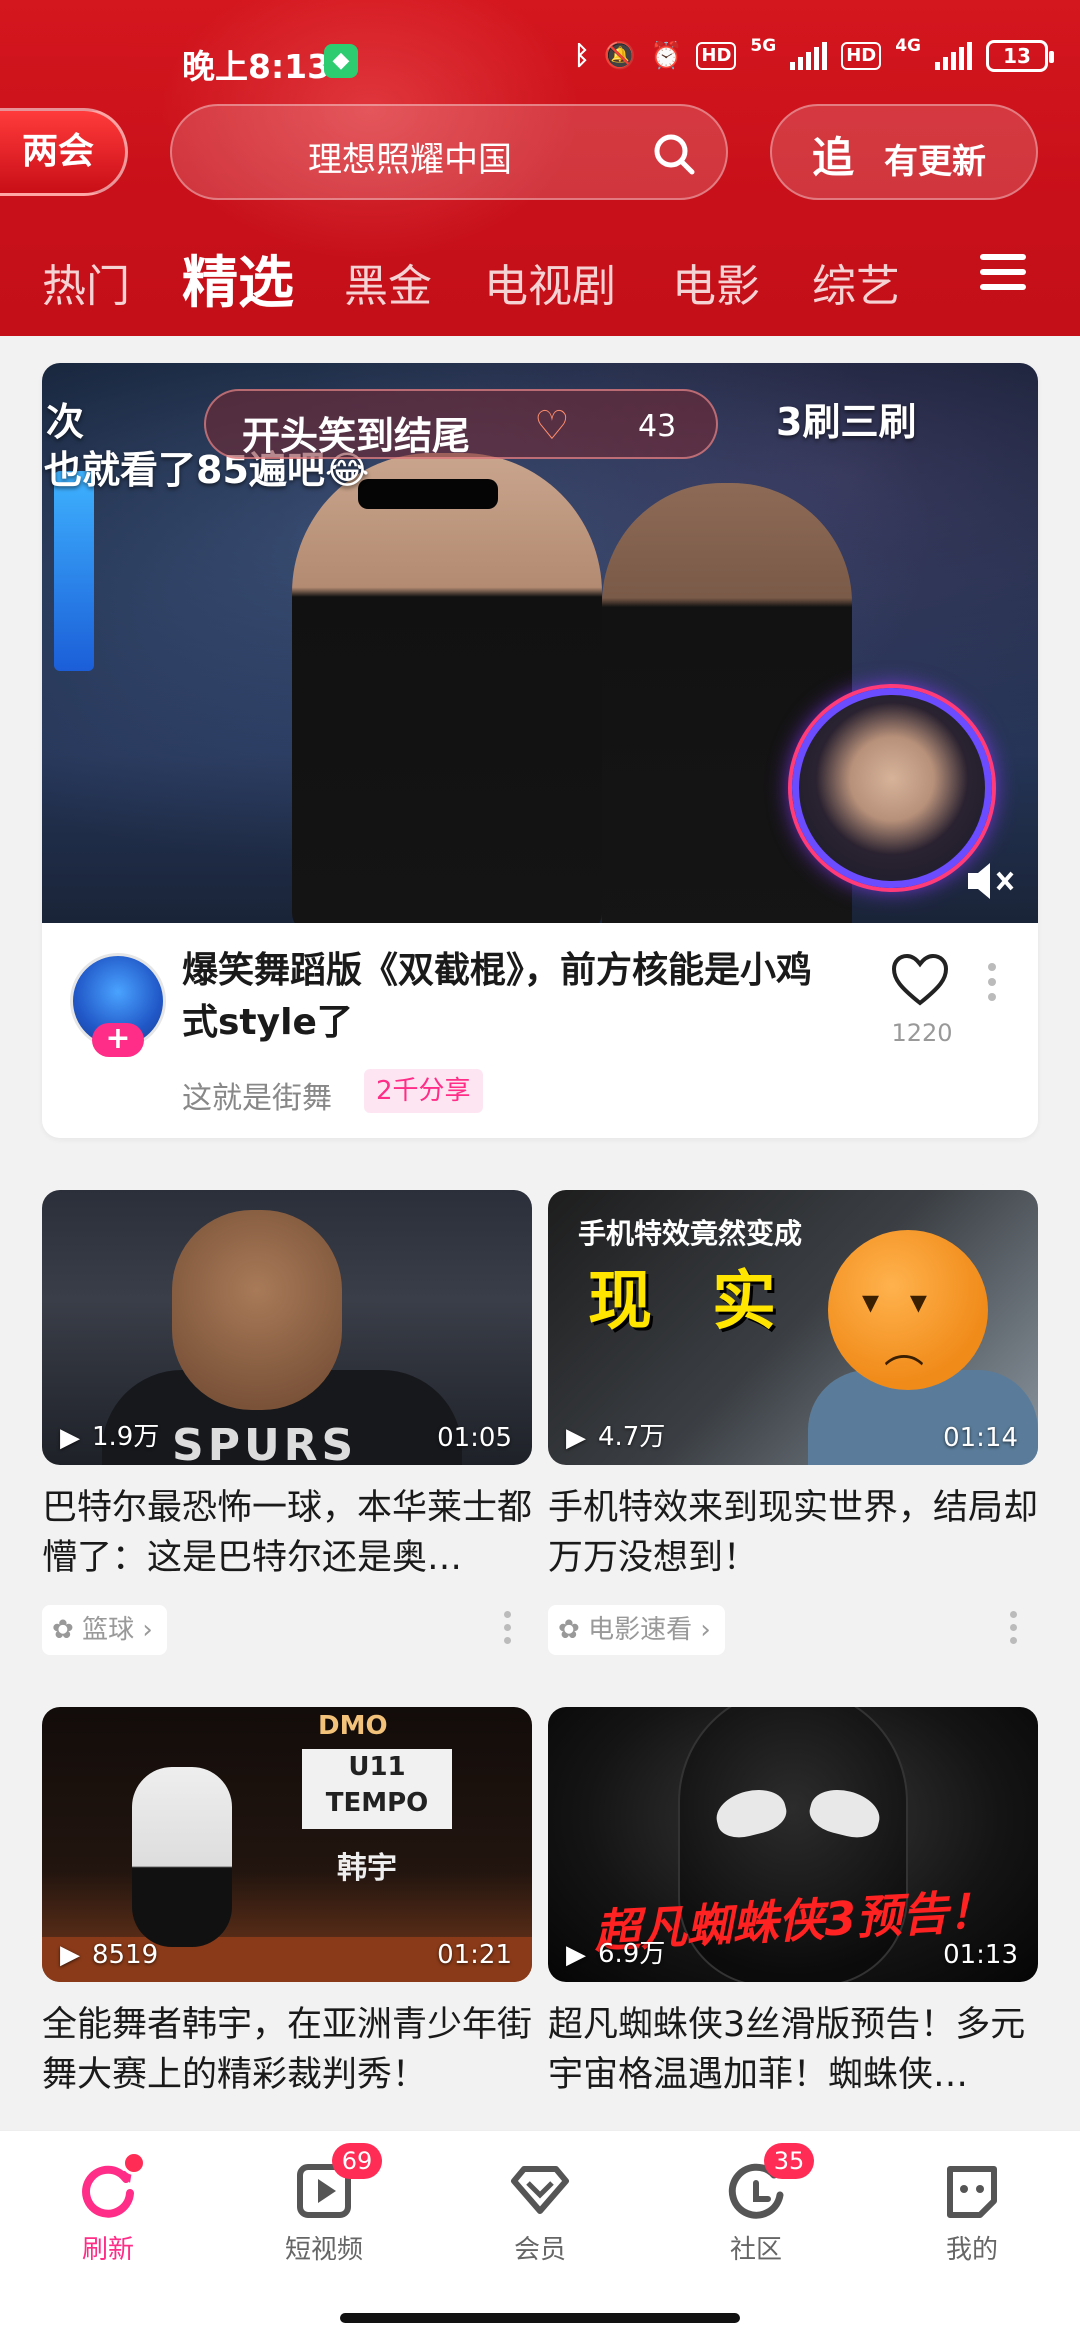  What do you see at coordinates (111, 2187) in the screenshot?
I see `refresh-icon` at bounding box center [111, 2187].